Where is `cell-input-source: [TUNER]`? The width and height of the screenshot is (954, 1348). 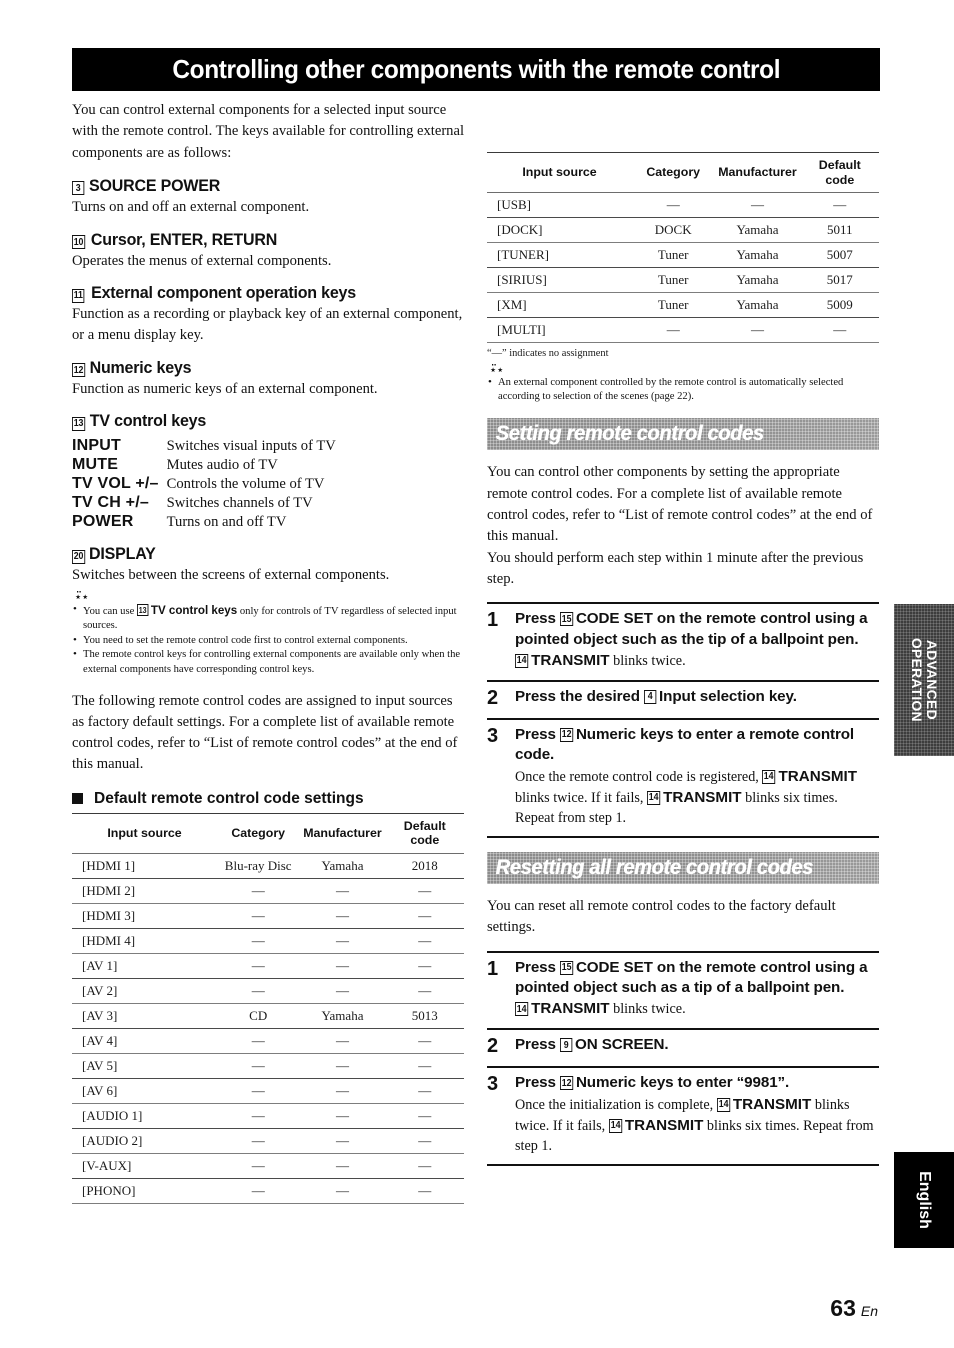 cell-input-source: [TUNER] is located at coordinates (560, 255).